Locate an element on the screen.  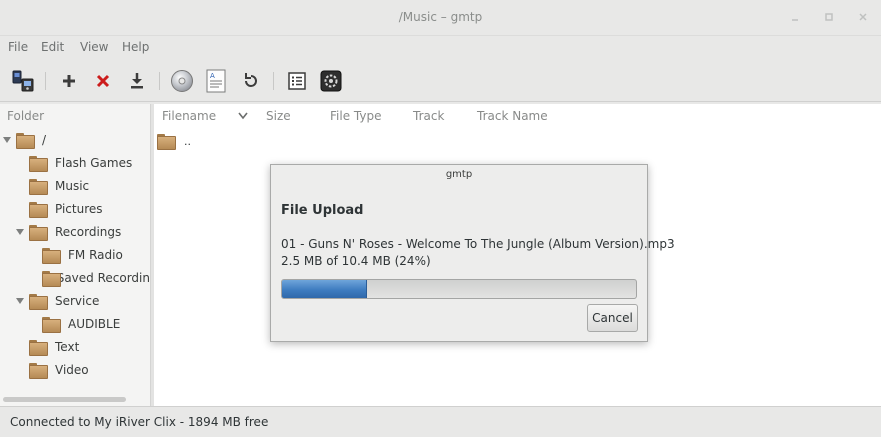
tree-item-video: Video is located at coordinates (59, 370).